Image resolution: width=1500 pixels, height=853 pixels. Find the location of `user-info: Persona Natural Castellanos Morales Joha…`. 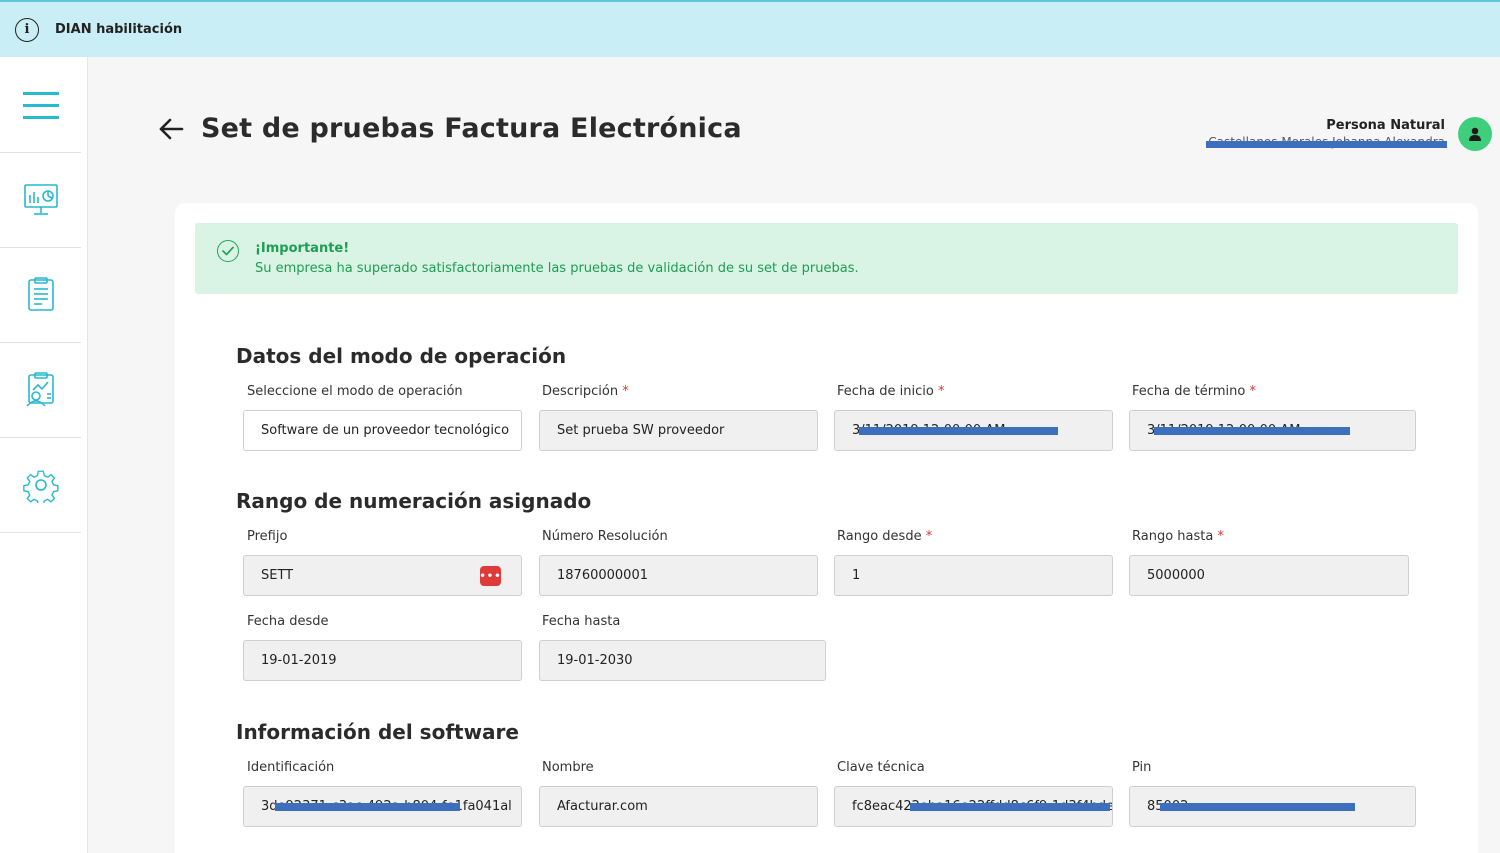

user-info: Persona Natural Castellanos Morales Joha… is located at coordinates (1326, 133).